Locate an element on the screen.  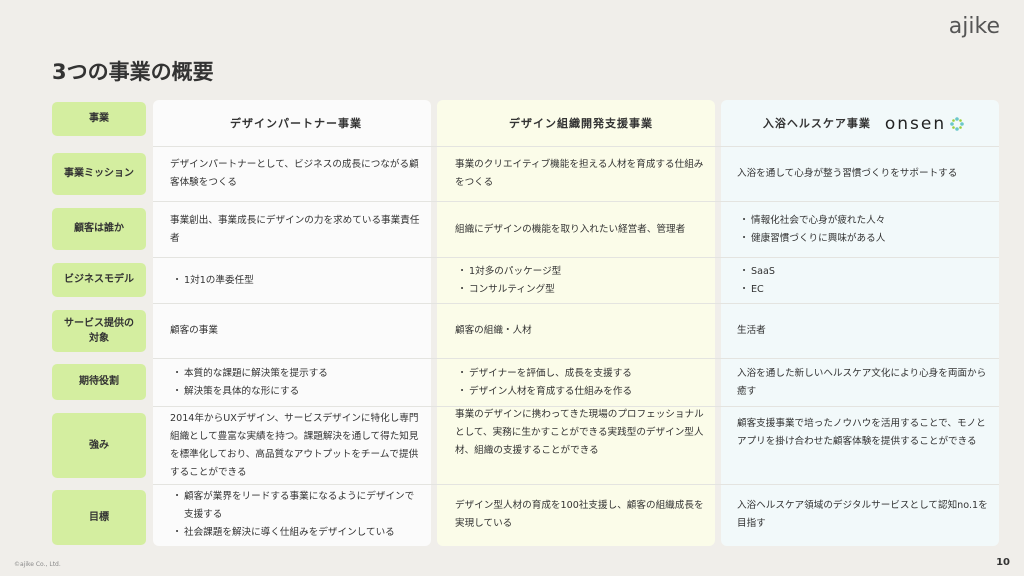
row-label-role: 期待役割 is located at coordinates (99, 382).